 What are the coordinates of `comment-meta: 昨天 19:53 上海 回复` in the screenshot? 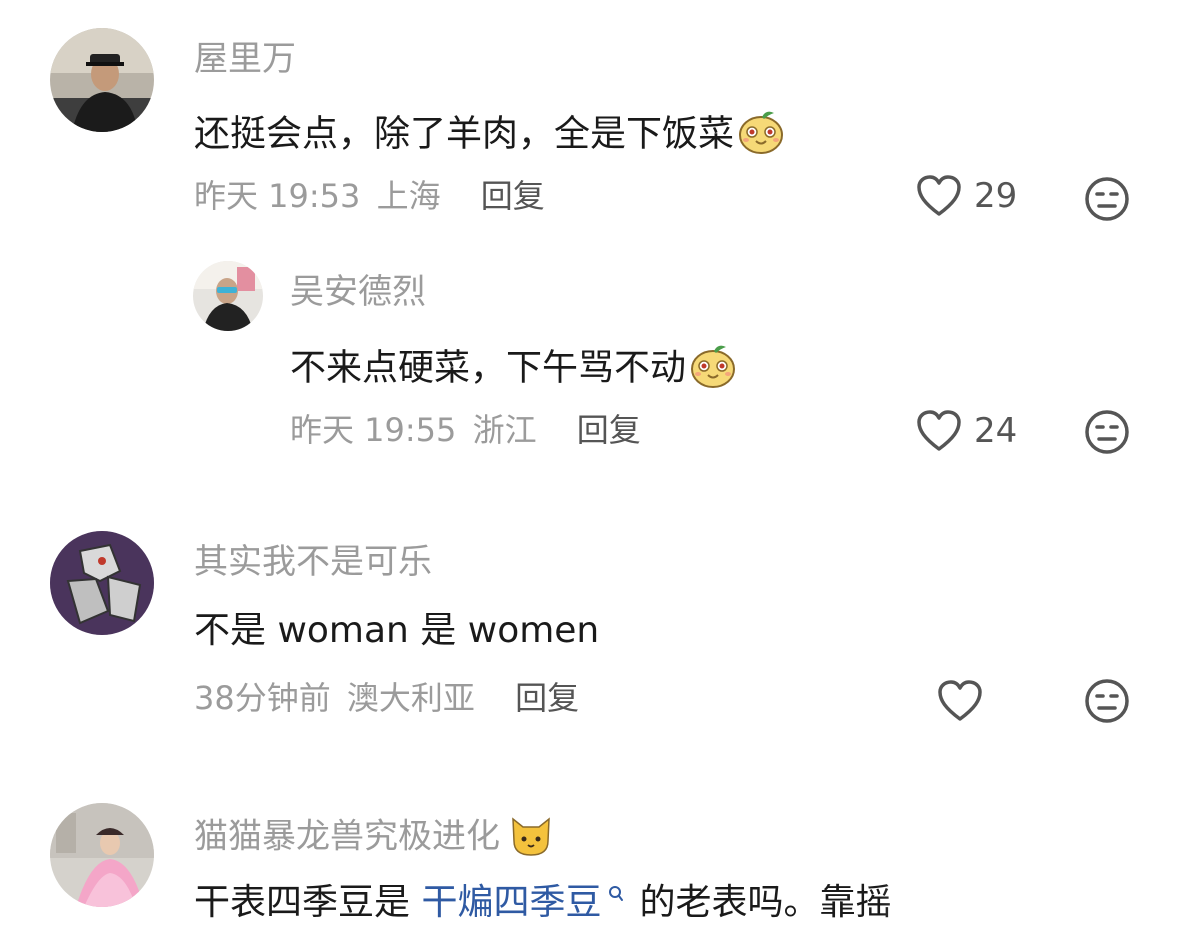 It's located at (369, 196).